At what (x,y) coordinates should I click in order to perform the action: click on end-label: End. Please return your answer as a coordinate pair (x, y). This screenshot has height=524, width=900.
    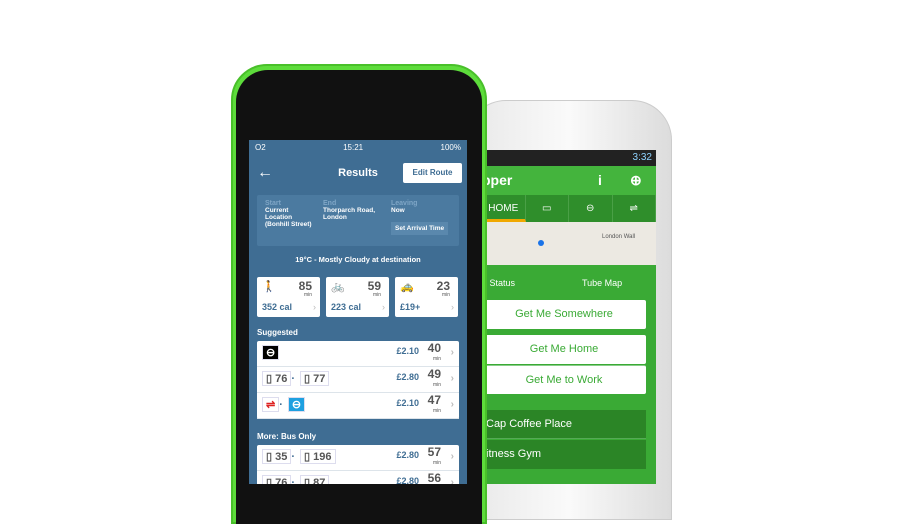
    Looking at the image, I should click on (330, 203).